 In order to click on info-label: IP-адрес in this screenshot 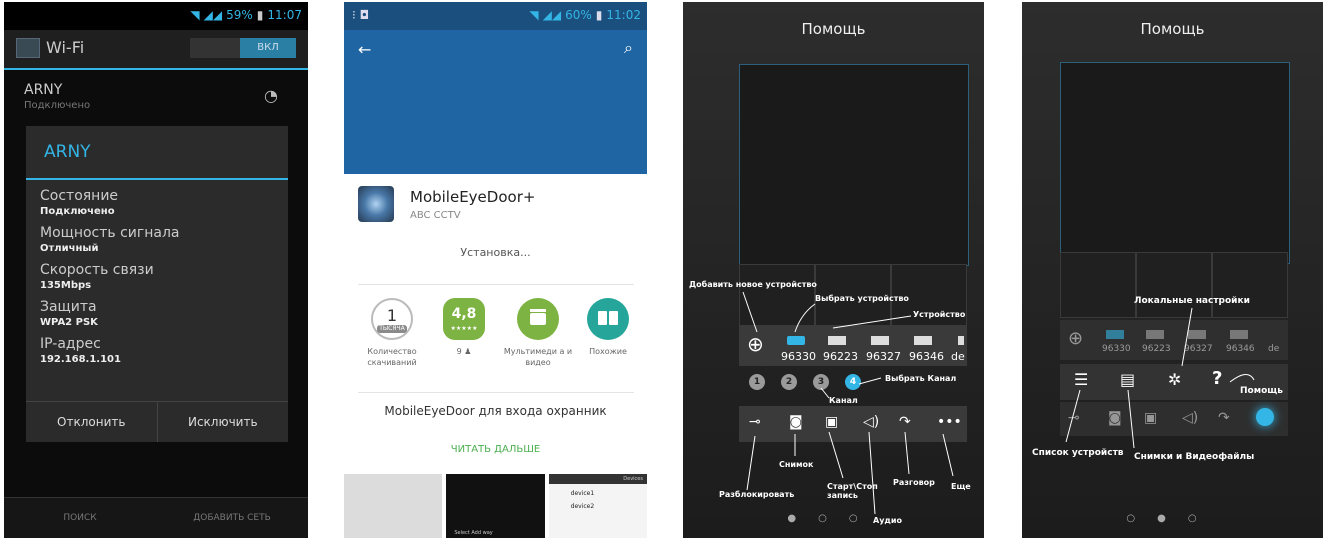, I will do `click(70, 344)`.